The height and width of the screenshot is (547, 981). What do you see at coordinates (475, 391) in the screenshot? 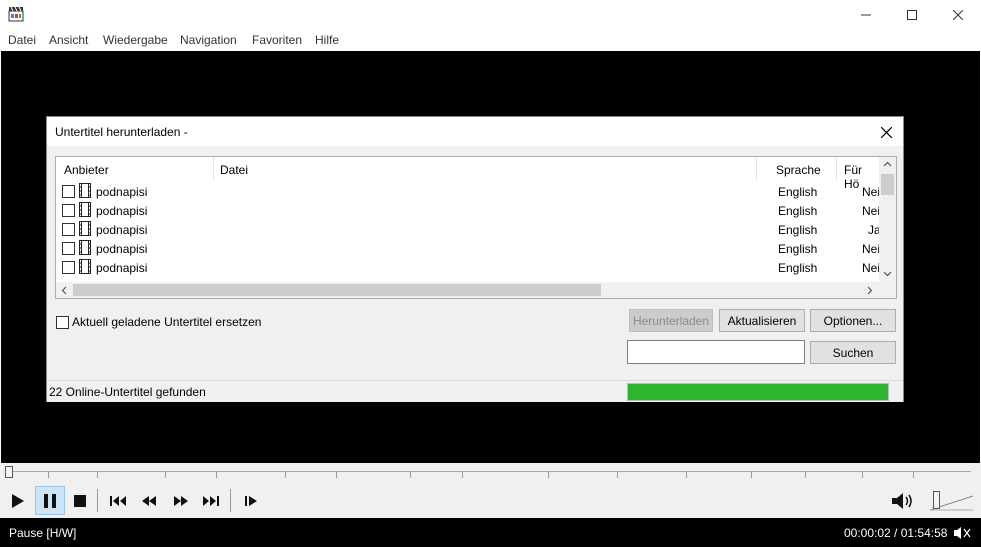
I see `dialog-status-bar: 22 Online-Untertitel gefunden` at bounding box center [475, 391].